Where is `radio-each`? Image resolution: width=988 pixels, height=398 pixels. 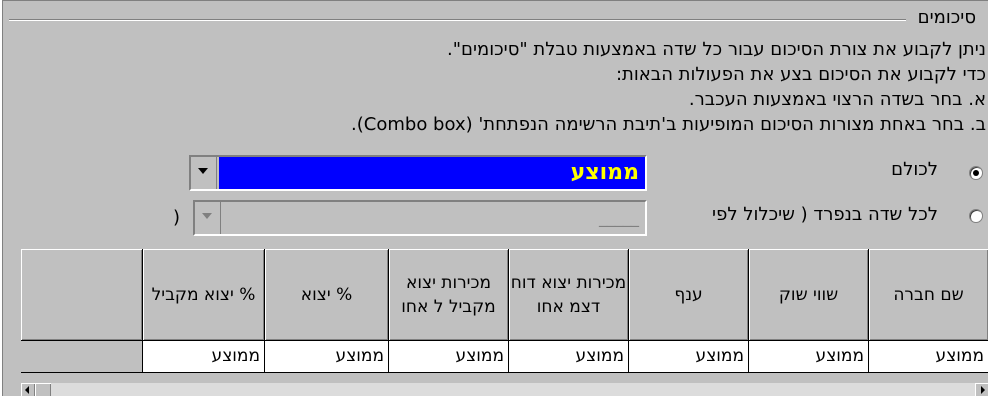
radio-each is located at coordinates (976, 216).